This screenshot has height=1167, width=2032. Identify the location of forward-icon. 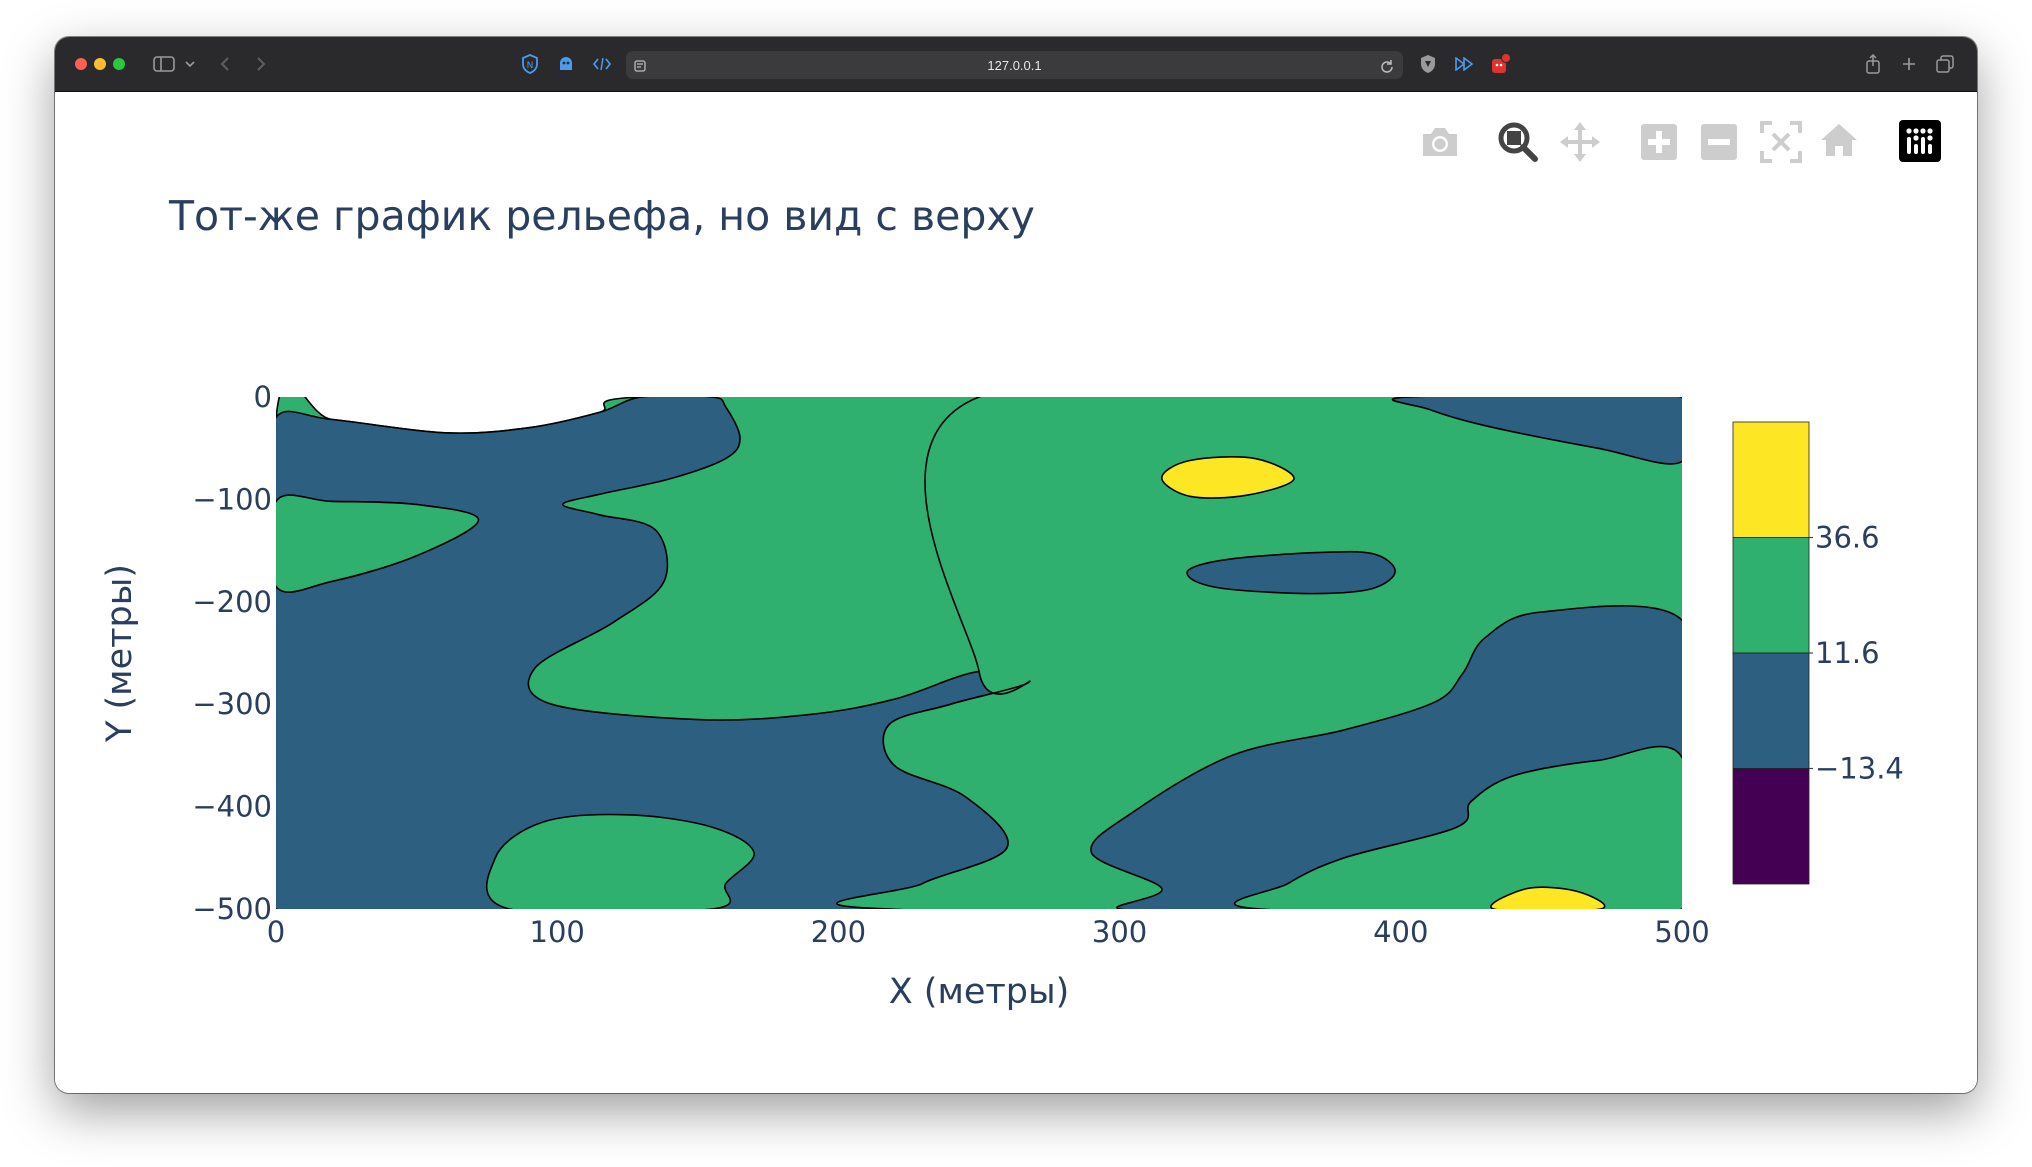
(261, 64).